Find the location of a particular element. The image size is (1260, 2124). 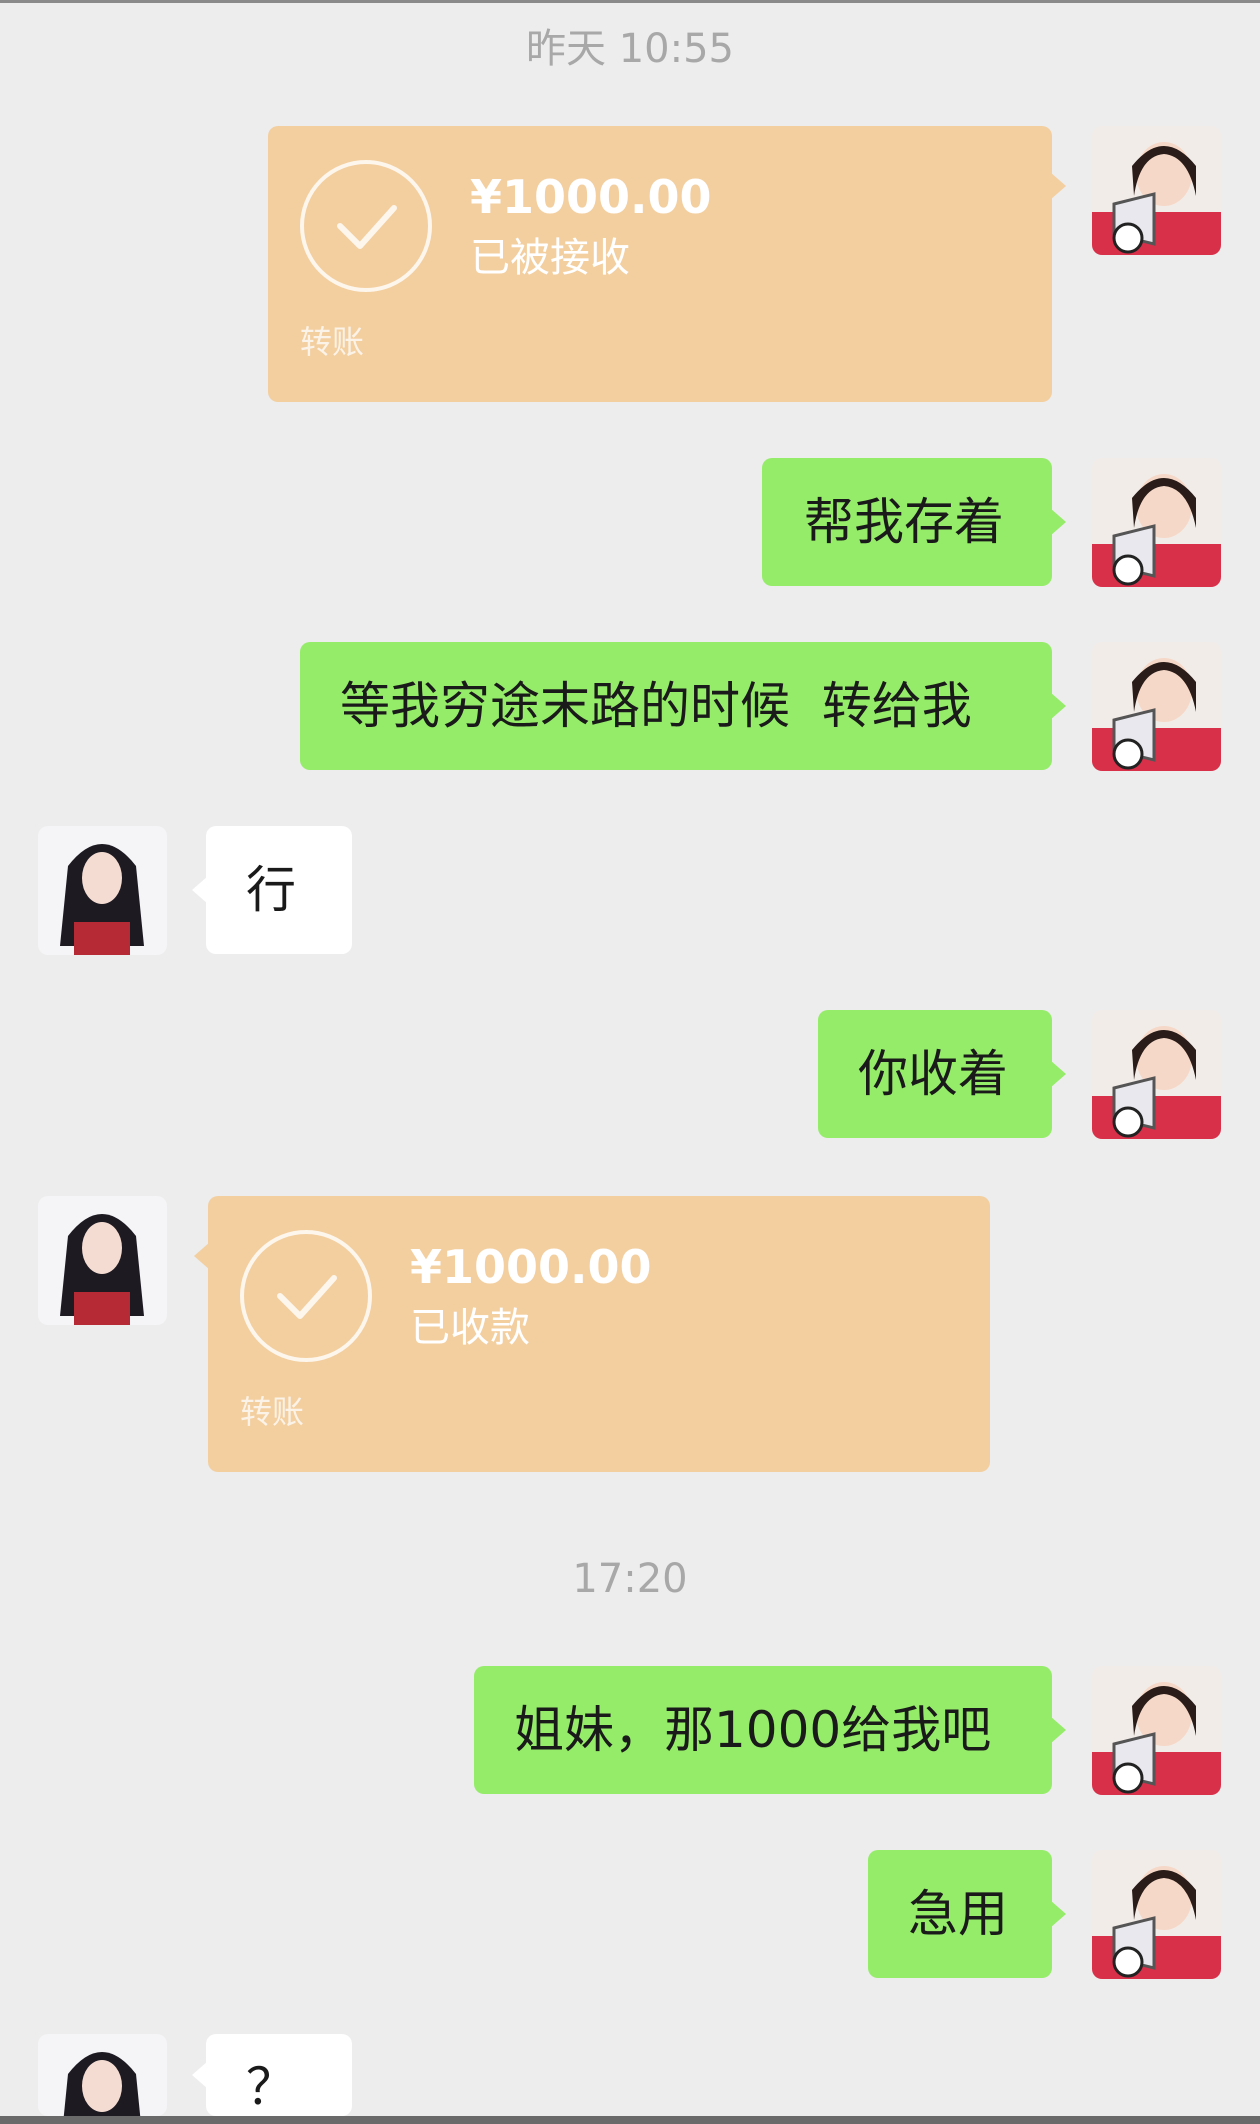

timestamp: 昨天 10:55 is located at coordinates (630, 49).